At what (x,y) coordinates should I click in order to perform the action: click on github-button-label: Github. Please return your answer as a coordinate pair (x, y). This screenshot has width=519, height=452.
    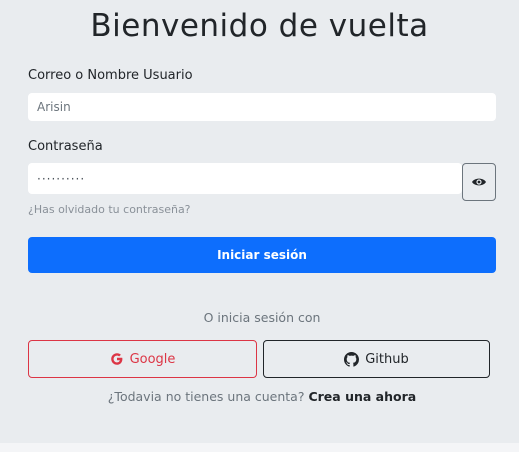
    Looking at the image, I should click on (387, 359).